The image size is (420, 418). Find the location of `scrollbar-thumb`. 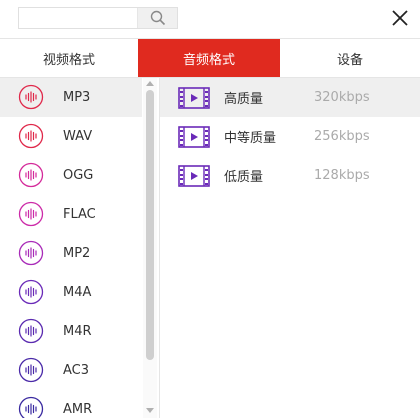

scrollbar-thumb is located at coordinates (150, 225).